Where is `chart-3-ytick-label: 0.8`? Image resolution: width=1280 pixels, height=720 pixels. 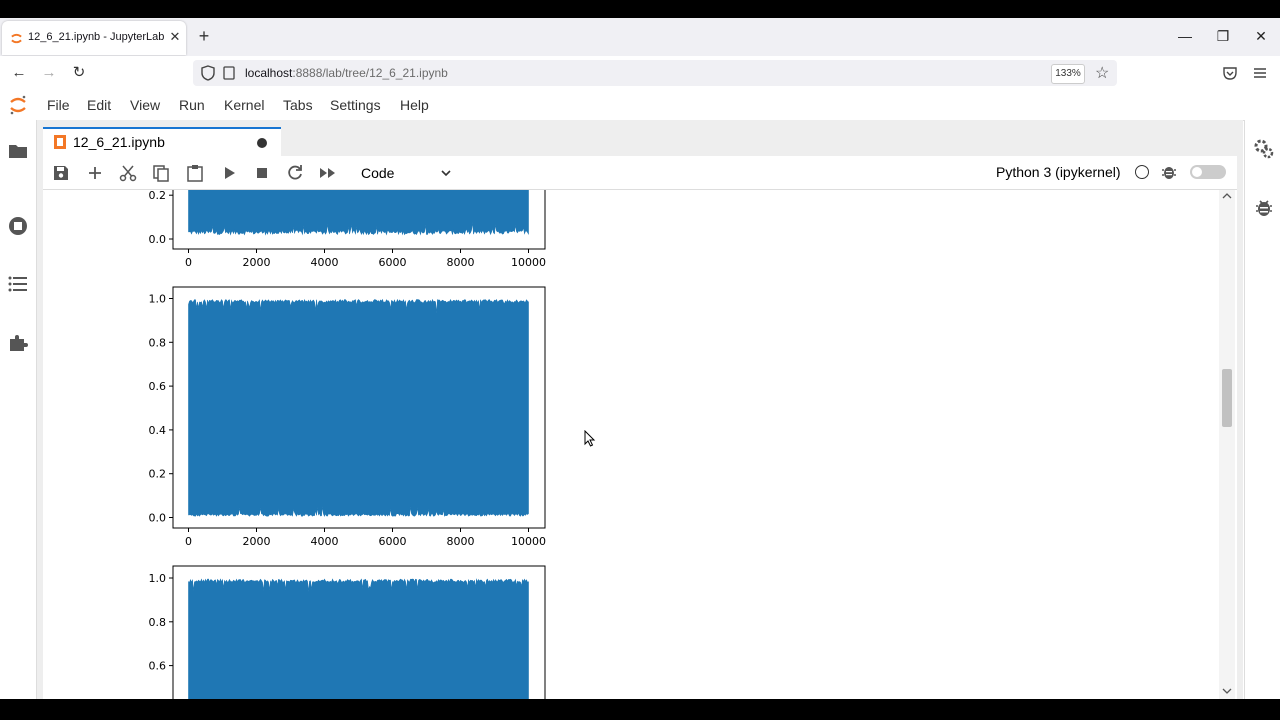 chart-3-ytick-label: 0.8 is located at coordinates (158, 622).